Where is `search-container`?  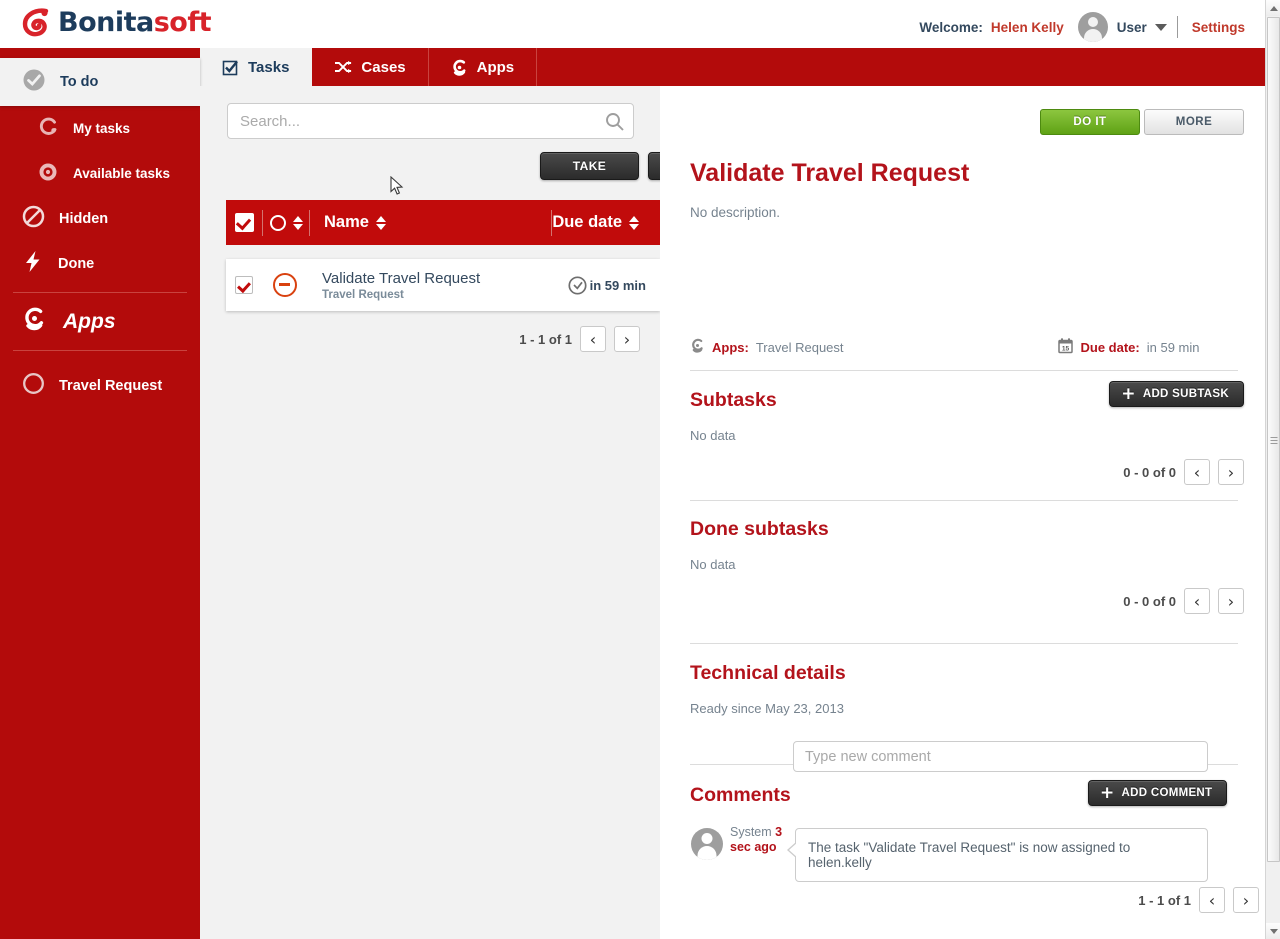
search-container is located at coordinates (430, 121).